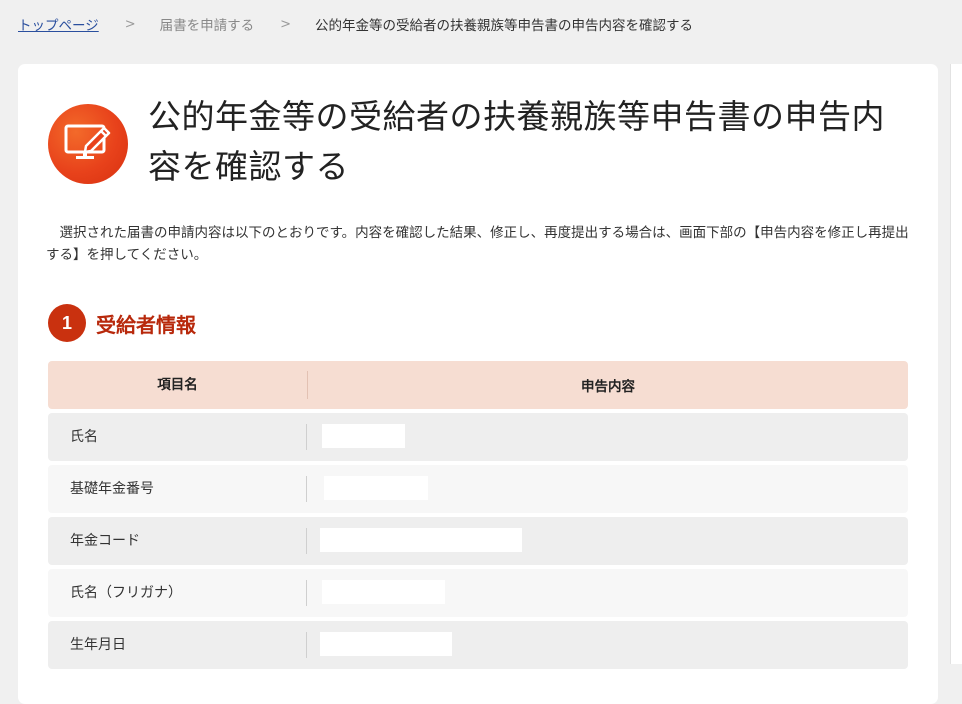 This screenshot has width=962, height=704. I want to click on table-row: 基礎年金番号, so click(478, 489).